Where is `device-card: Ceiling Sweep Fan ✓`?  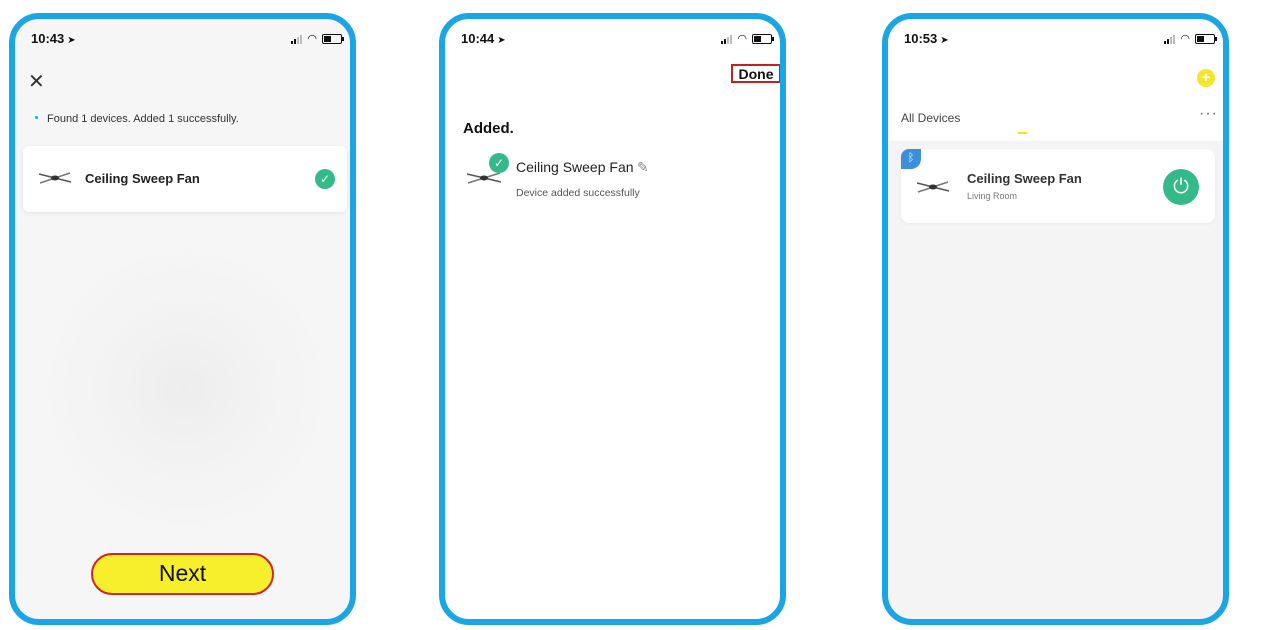 device-card: Ceiling Sweep Fan ✓ is located at coordinates (185, 179).